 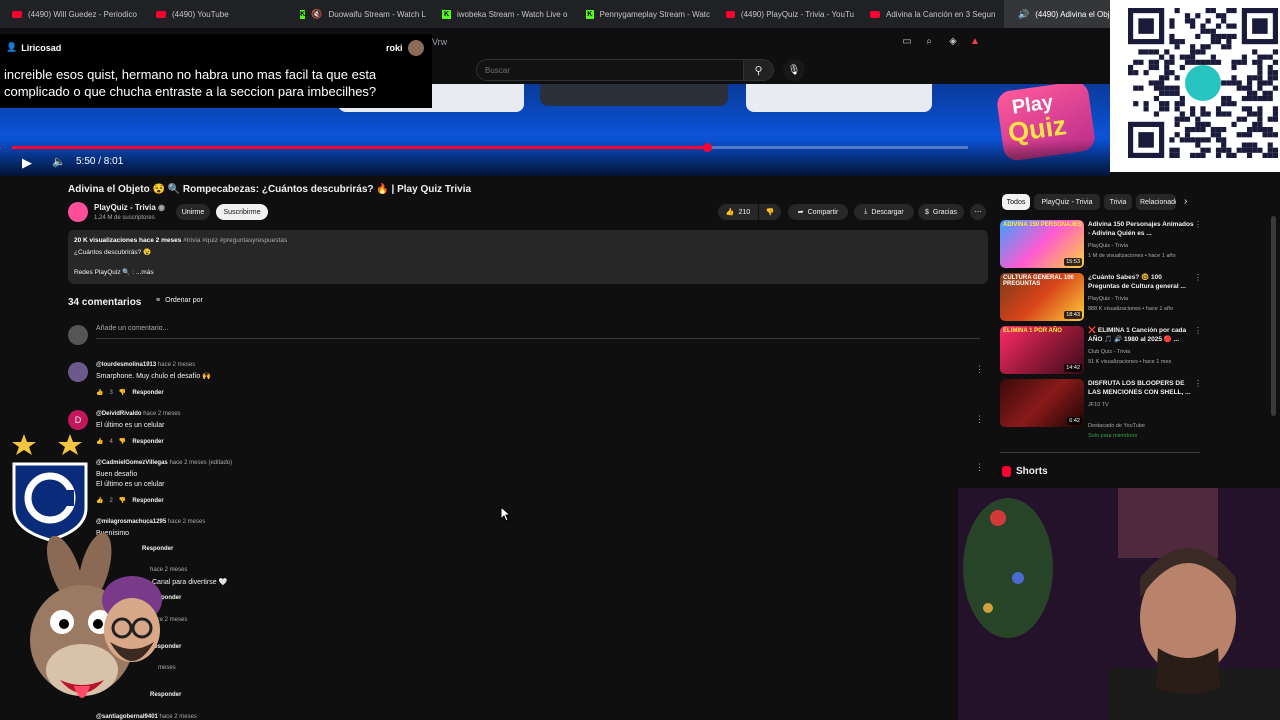 What do you see at coordinates (512, 14) in the screenshot?
I see `tab-label: iwobeka Stream - Watch Live o` at bounding box center [512, 14].